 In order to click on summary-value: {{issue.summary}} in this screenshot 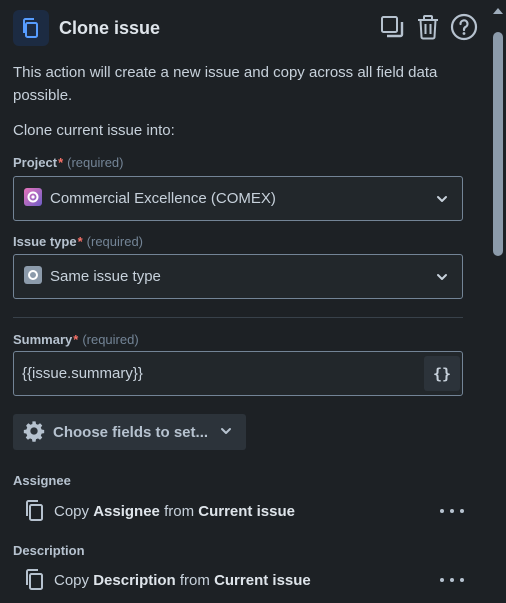, I will do `click(82, 373)`.